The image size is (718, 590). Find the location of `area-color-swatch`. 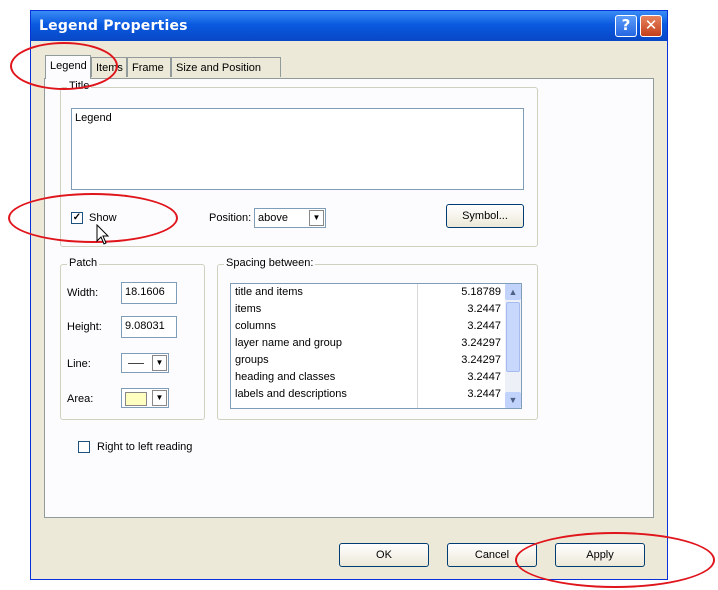

area-color-swatch is located at coordinates (136, 399).